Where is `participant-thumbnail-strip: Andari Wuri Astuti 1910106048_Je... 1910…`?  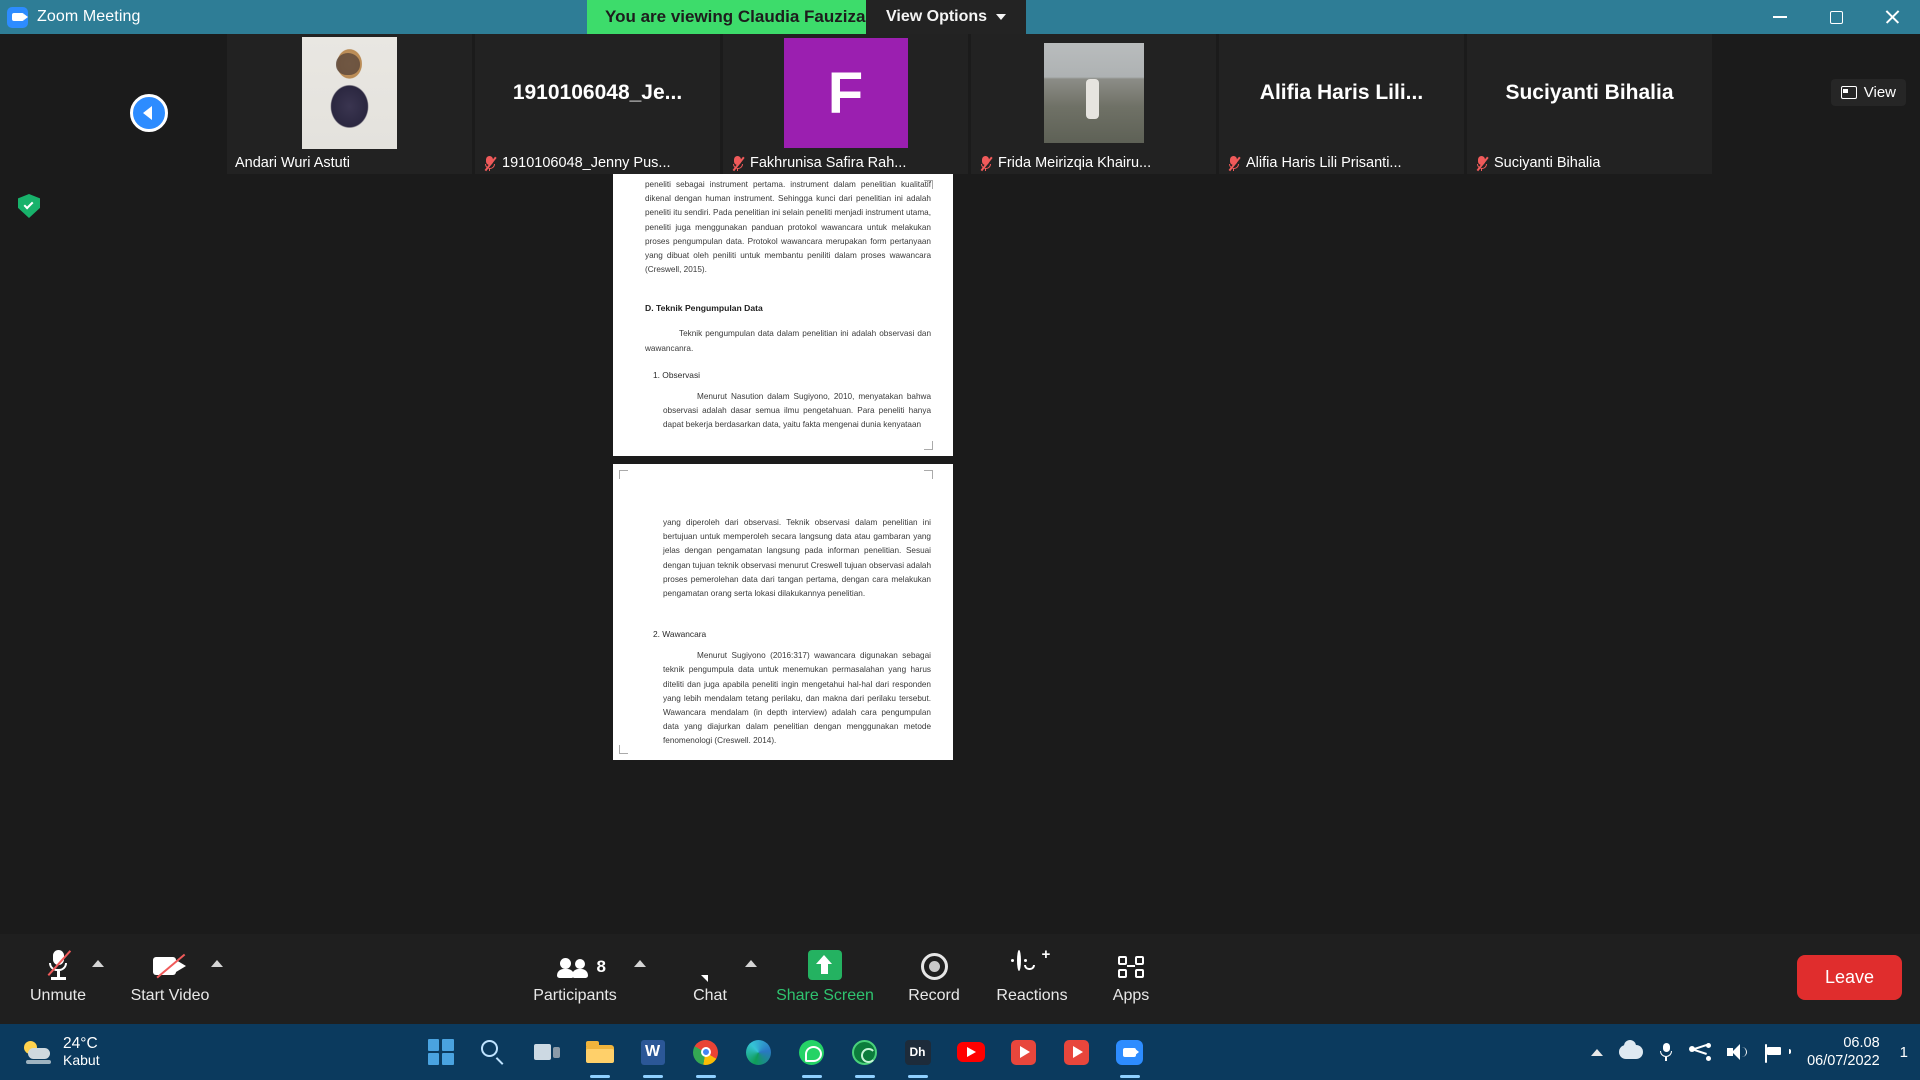
participant-thumbnail-strip: Andari Wuri Astuti 1910106048_Je... 1910… is located at coordinates (960, 104).